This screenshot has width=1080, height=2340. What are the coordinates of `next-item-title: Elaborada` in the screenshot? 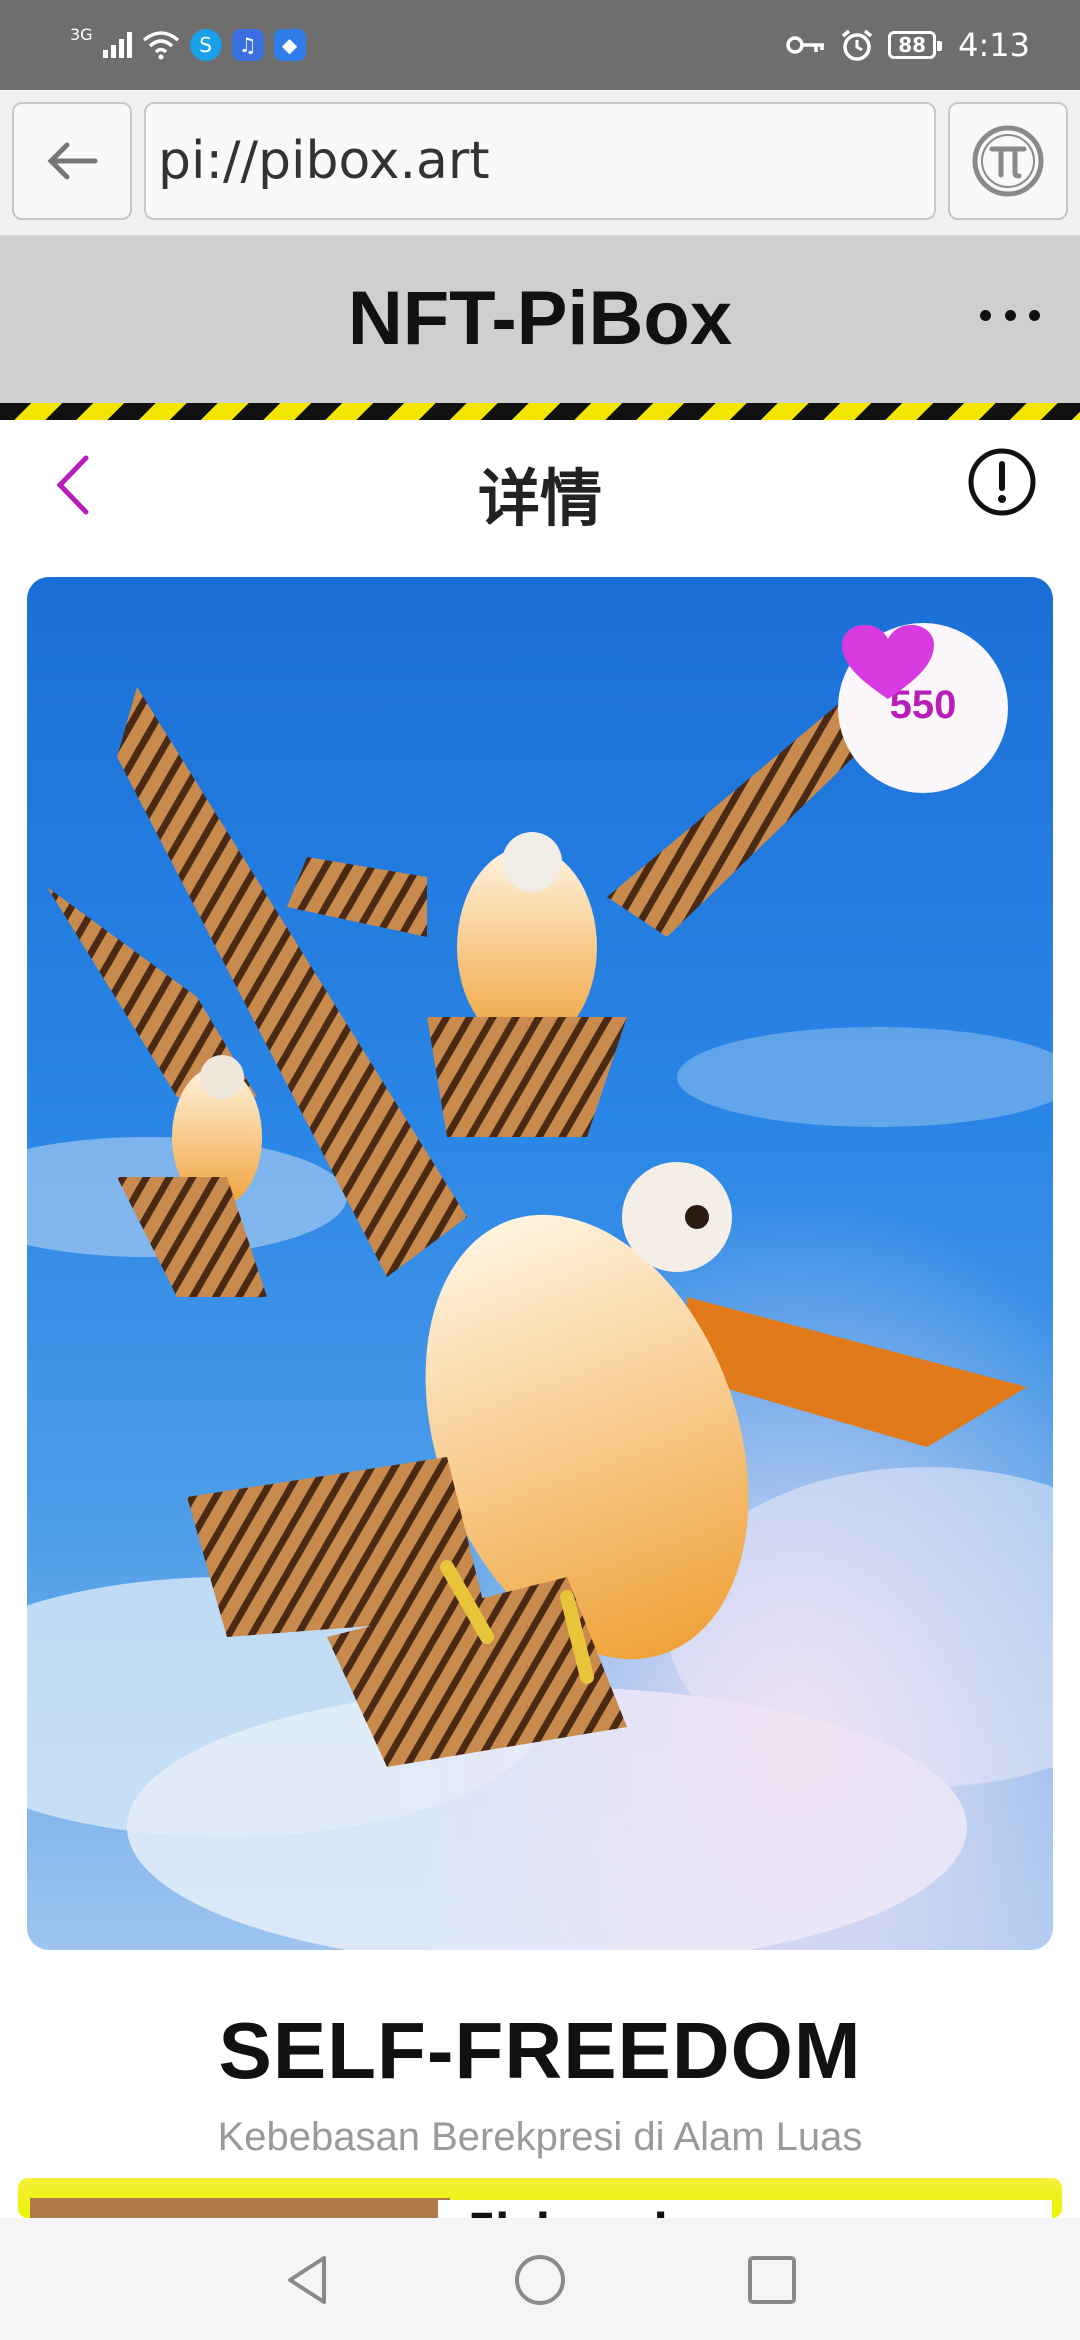 It's located at (581, 2212).